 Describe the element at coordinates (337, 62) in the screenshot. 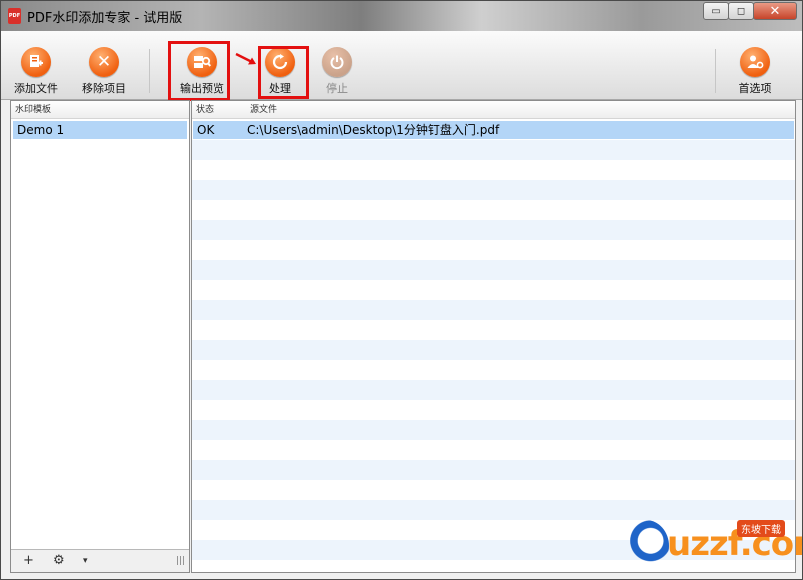

I see `stop-power-icon` at that location.